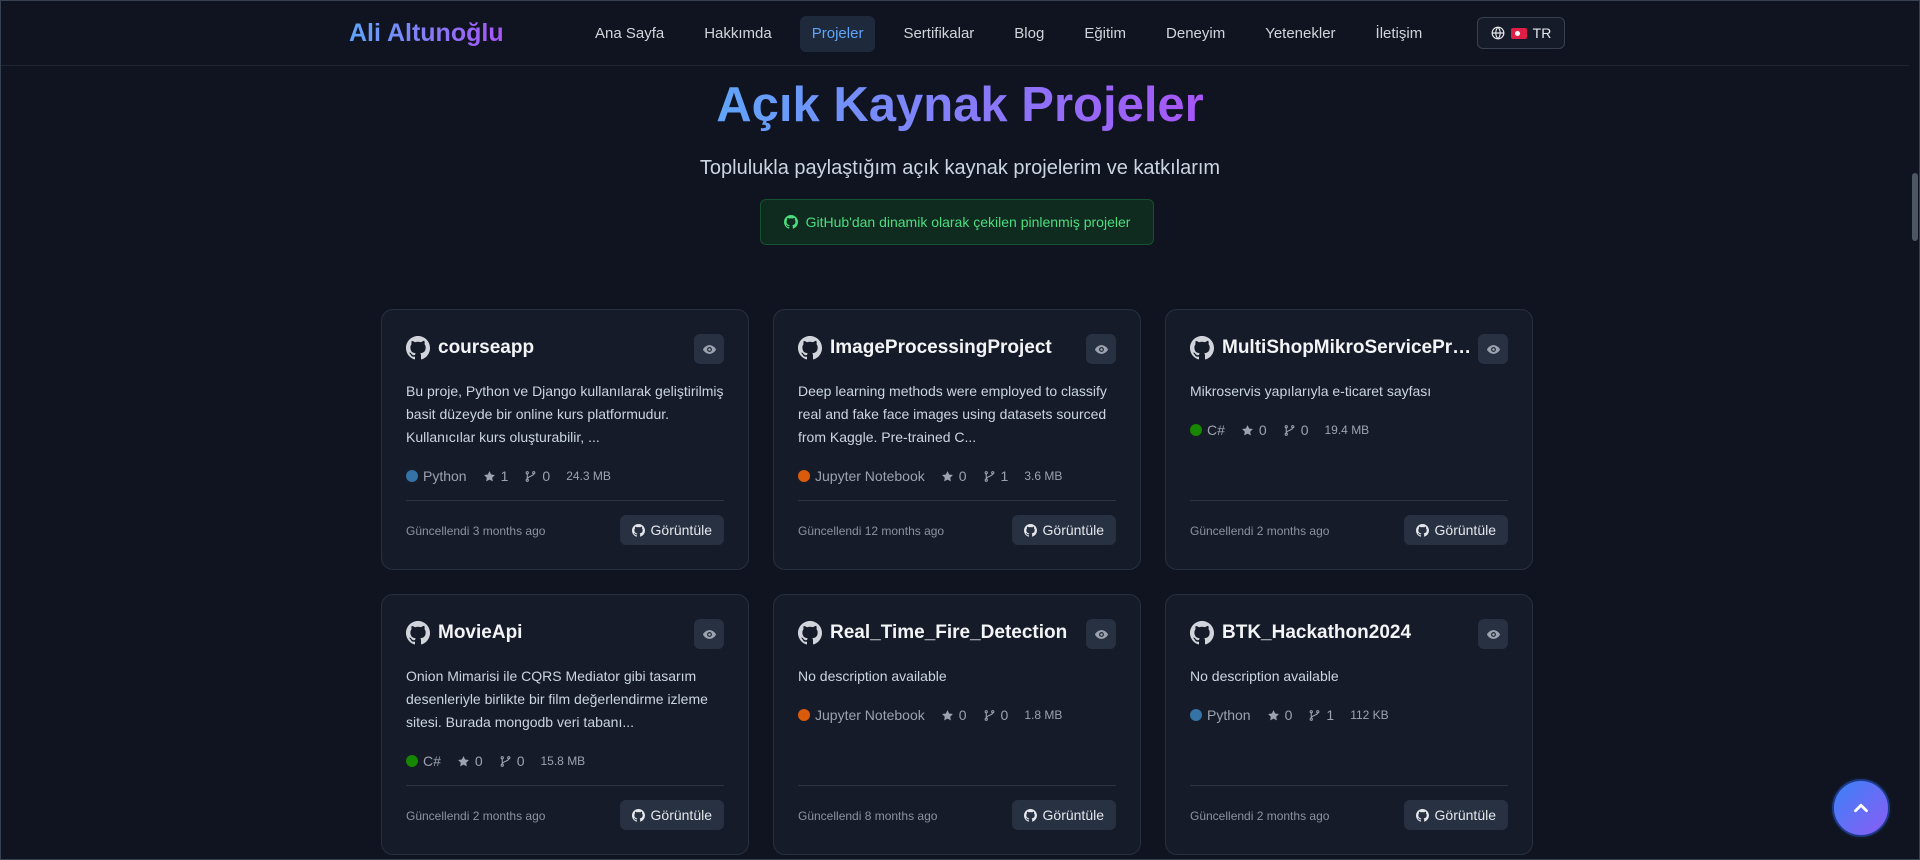 This screenshot has height=860, width=1920. What do you see at coordinates (1043, 715) in the screenshot?
I see `repo-size: 1.8 MB` at bounding box center [1043, 715].